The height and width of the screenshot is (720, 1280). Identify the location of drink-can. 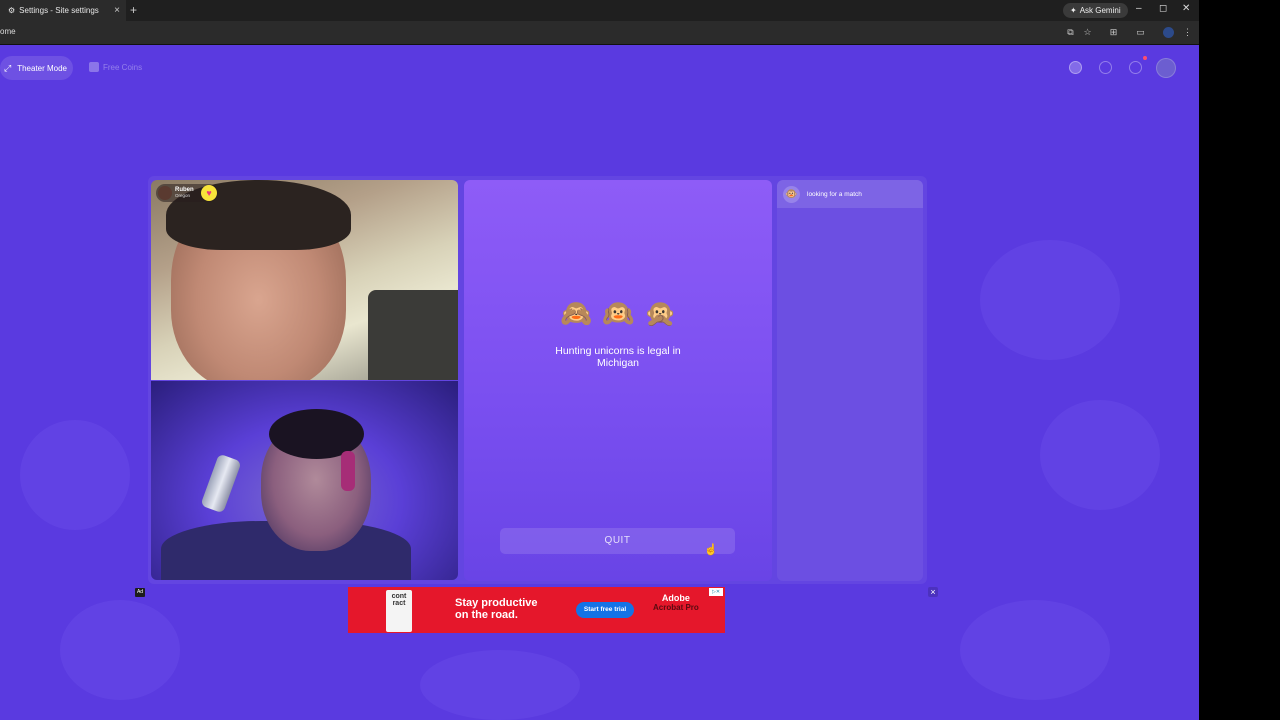
(221, 483).